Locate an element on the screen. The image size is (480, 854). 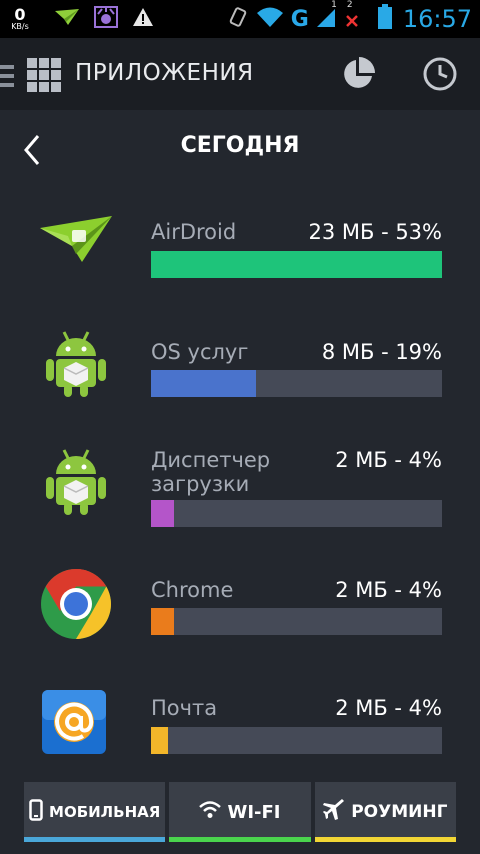
app-name: Диспетчер загрузки is located at coordinates (211, 472).